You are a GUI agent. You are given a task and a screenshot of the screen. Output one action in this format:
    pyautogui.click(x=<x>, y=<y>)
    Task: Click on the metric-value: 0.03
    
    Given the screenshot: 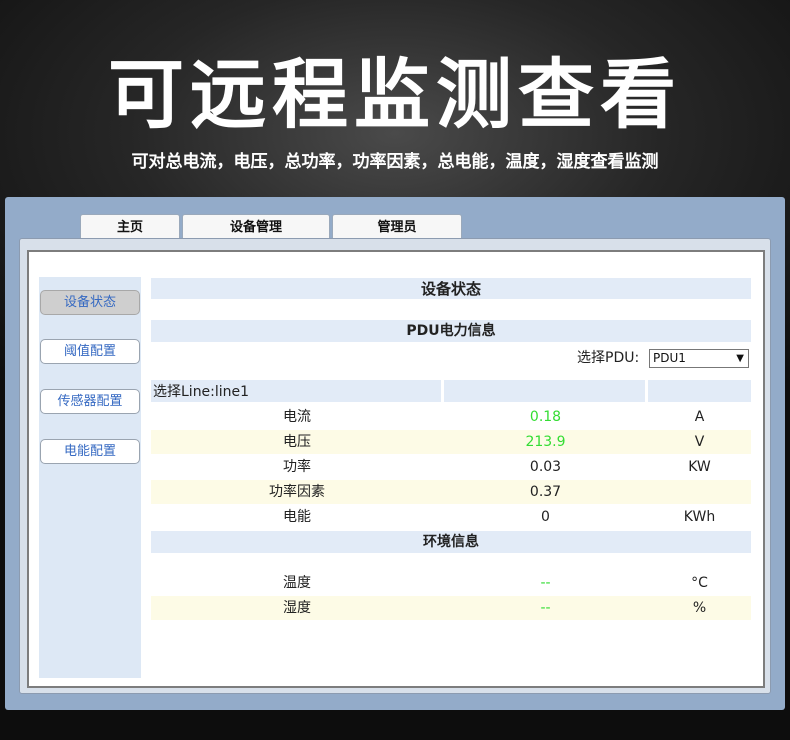 What is the action you would take?
    pyautogui.click(x=545, y=467)
    